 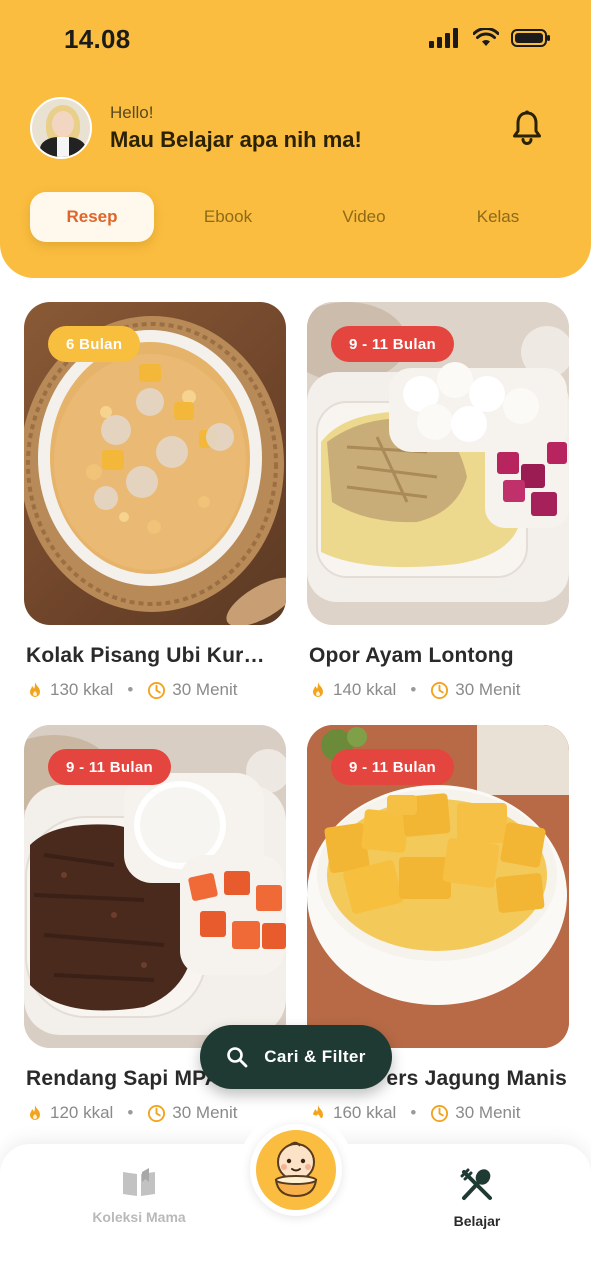 I want to click on search-icon, so click(x=237, y=1057).